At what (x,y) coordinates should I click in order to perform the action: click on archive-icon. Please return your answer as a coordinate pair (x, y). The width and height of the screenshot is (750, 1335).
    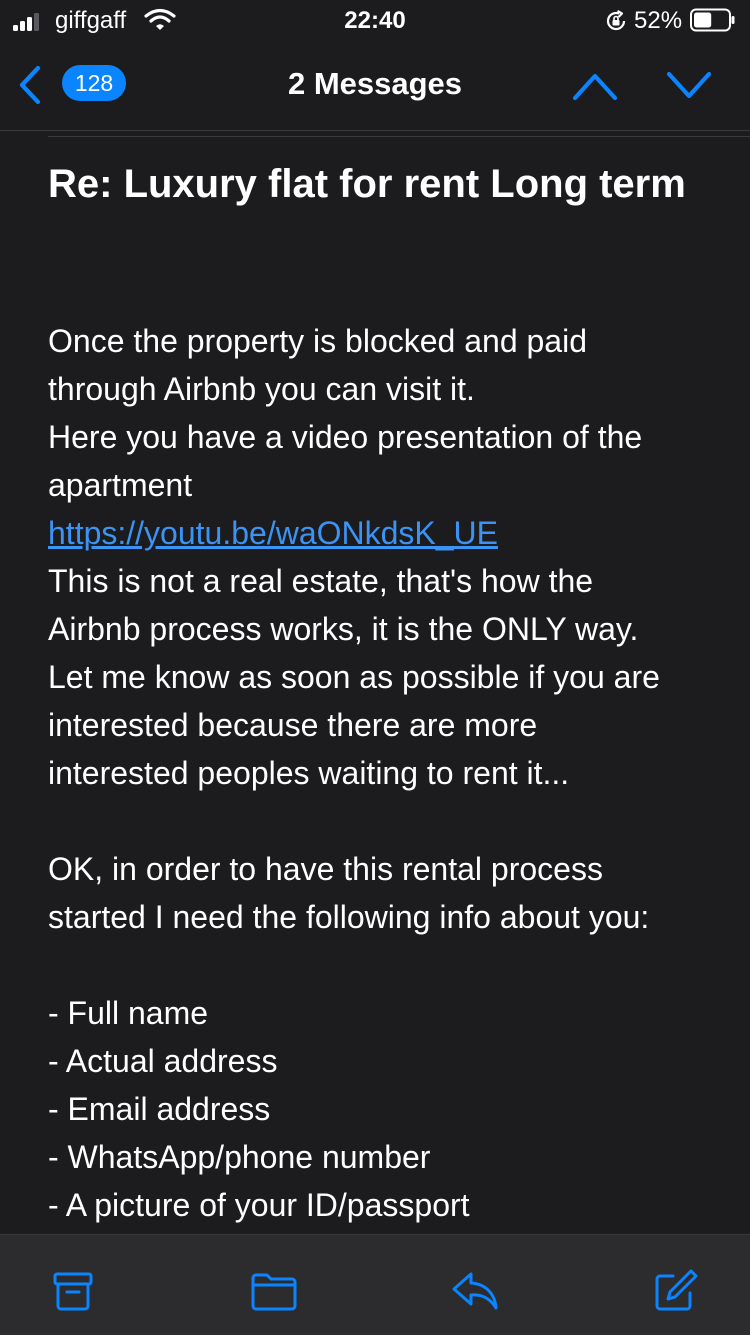
    Looking at the image, I should click on (73, 1291).